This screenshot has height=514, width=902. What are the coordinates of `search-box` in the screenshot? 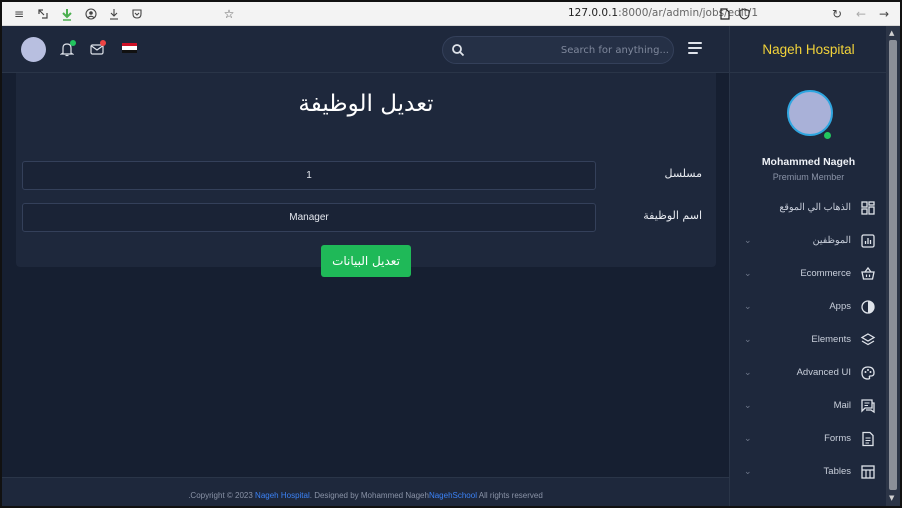 It's located at (558, 50).